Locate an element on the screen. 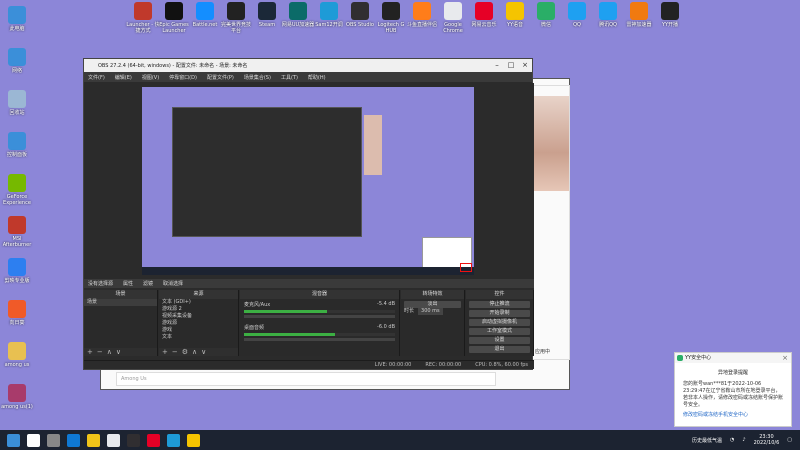 The height and width of the screenshot is (450, 800). epic-icon is located at coordinates (174, 11).